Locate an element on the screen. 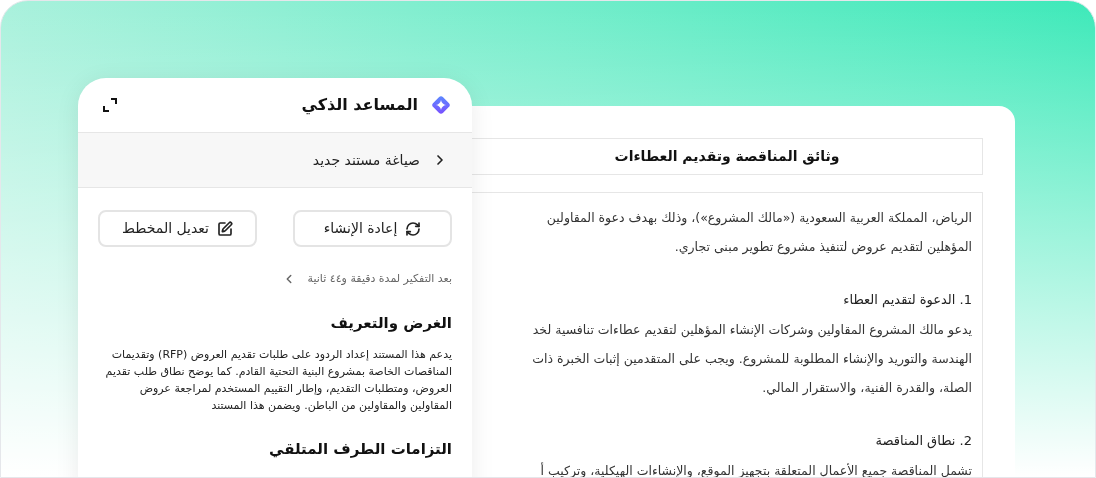 The width and height of the screenshot is (1096, 478). document-title: وثائق المناقصة وتقديم العطاءات is located at coordinates (727, 157).